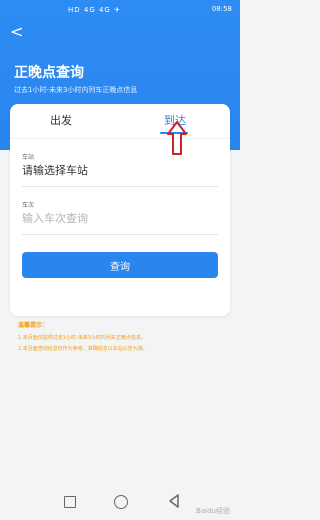  I want to click on station-field: 请输选择车站, so click(120, 173).